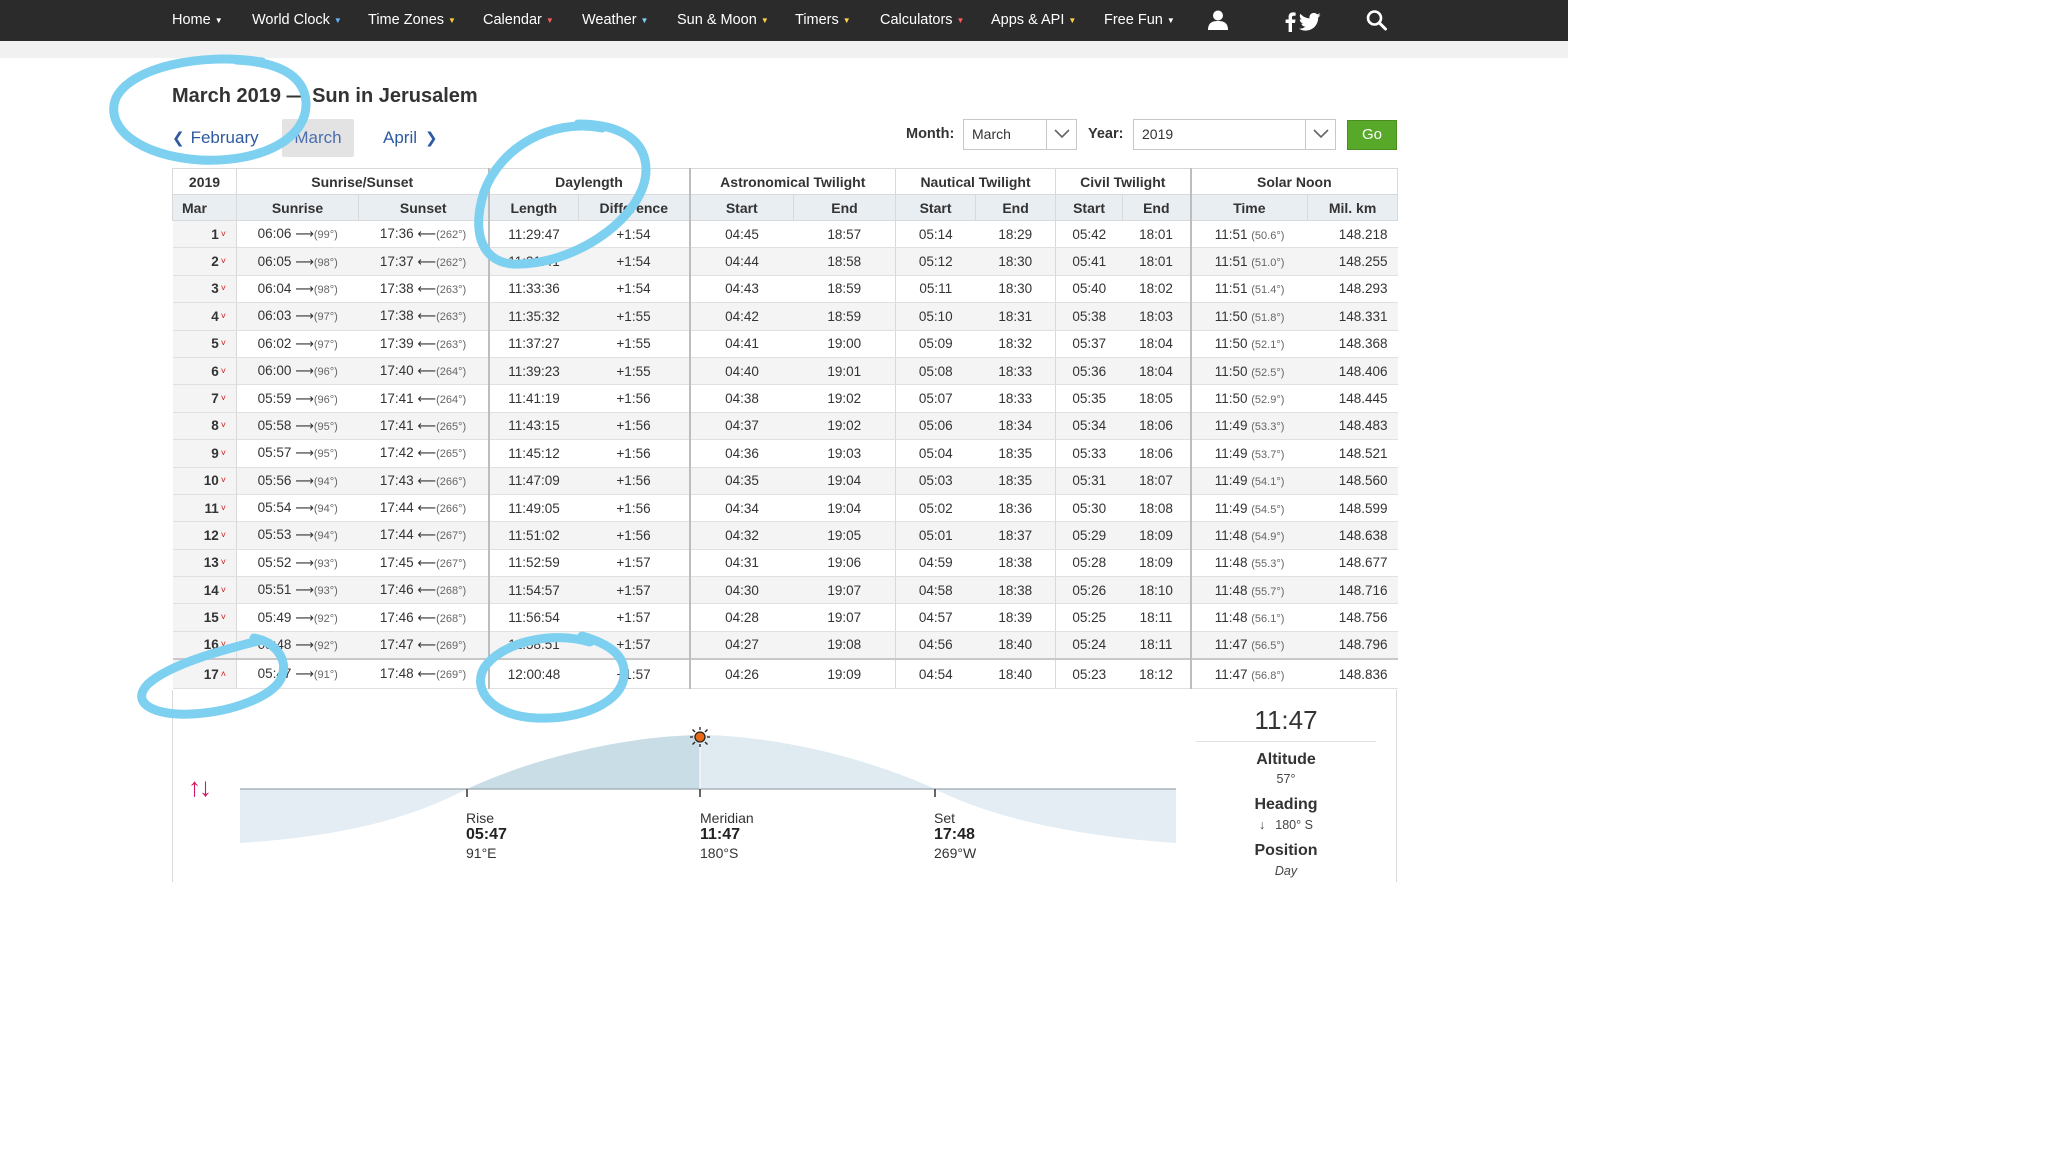 This screenshot has height=1152, width=2048. What do you see at coordinates (1156, 344) in the screenshot?
I see `civil-end-cell: 18:04` at bounding box center [1156, 344].